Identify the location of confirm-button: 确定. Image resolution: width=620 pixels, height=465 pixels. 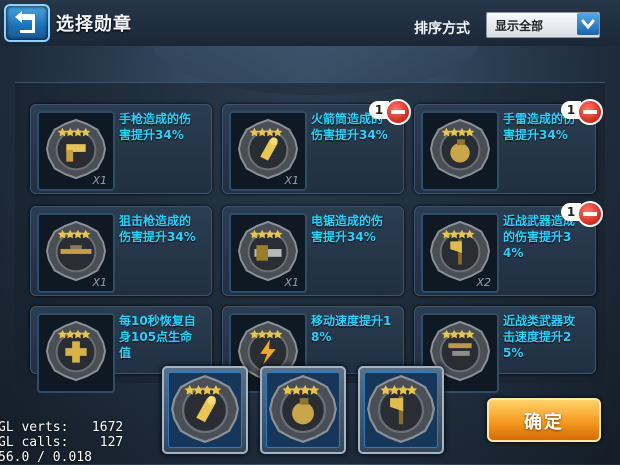
(544, 420).